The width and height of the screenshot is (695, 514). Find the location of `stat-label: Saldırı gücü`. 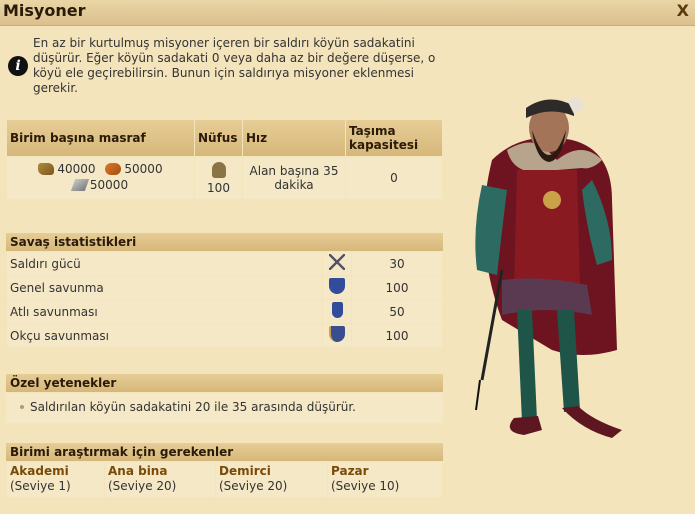

stat-label: Saldırı gücü is located at coordinates (164, 263).